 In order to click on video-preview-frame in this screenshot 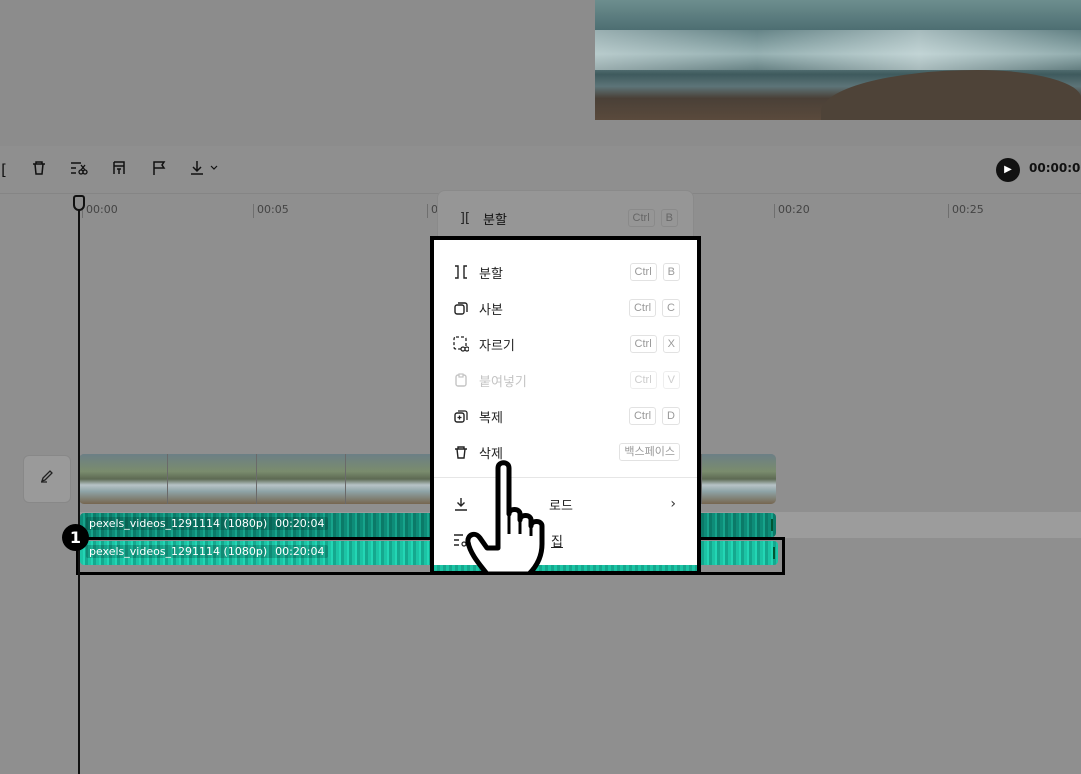, I will do `click(838, 60)`.